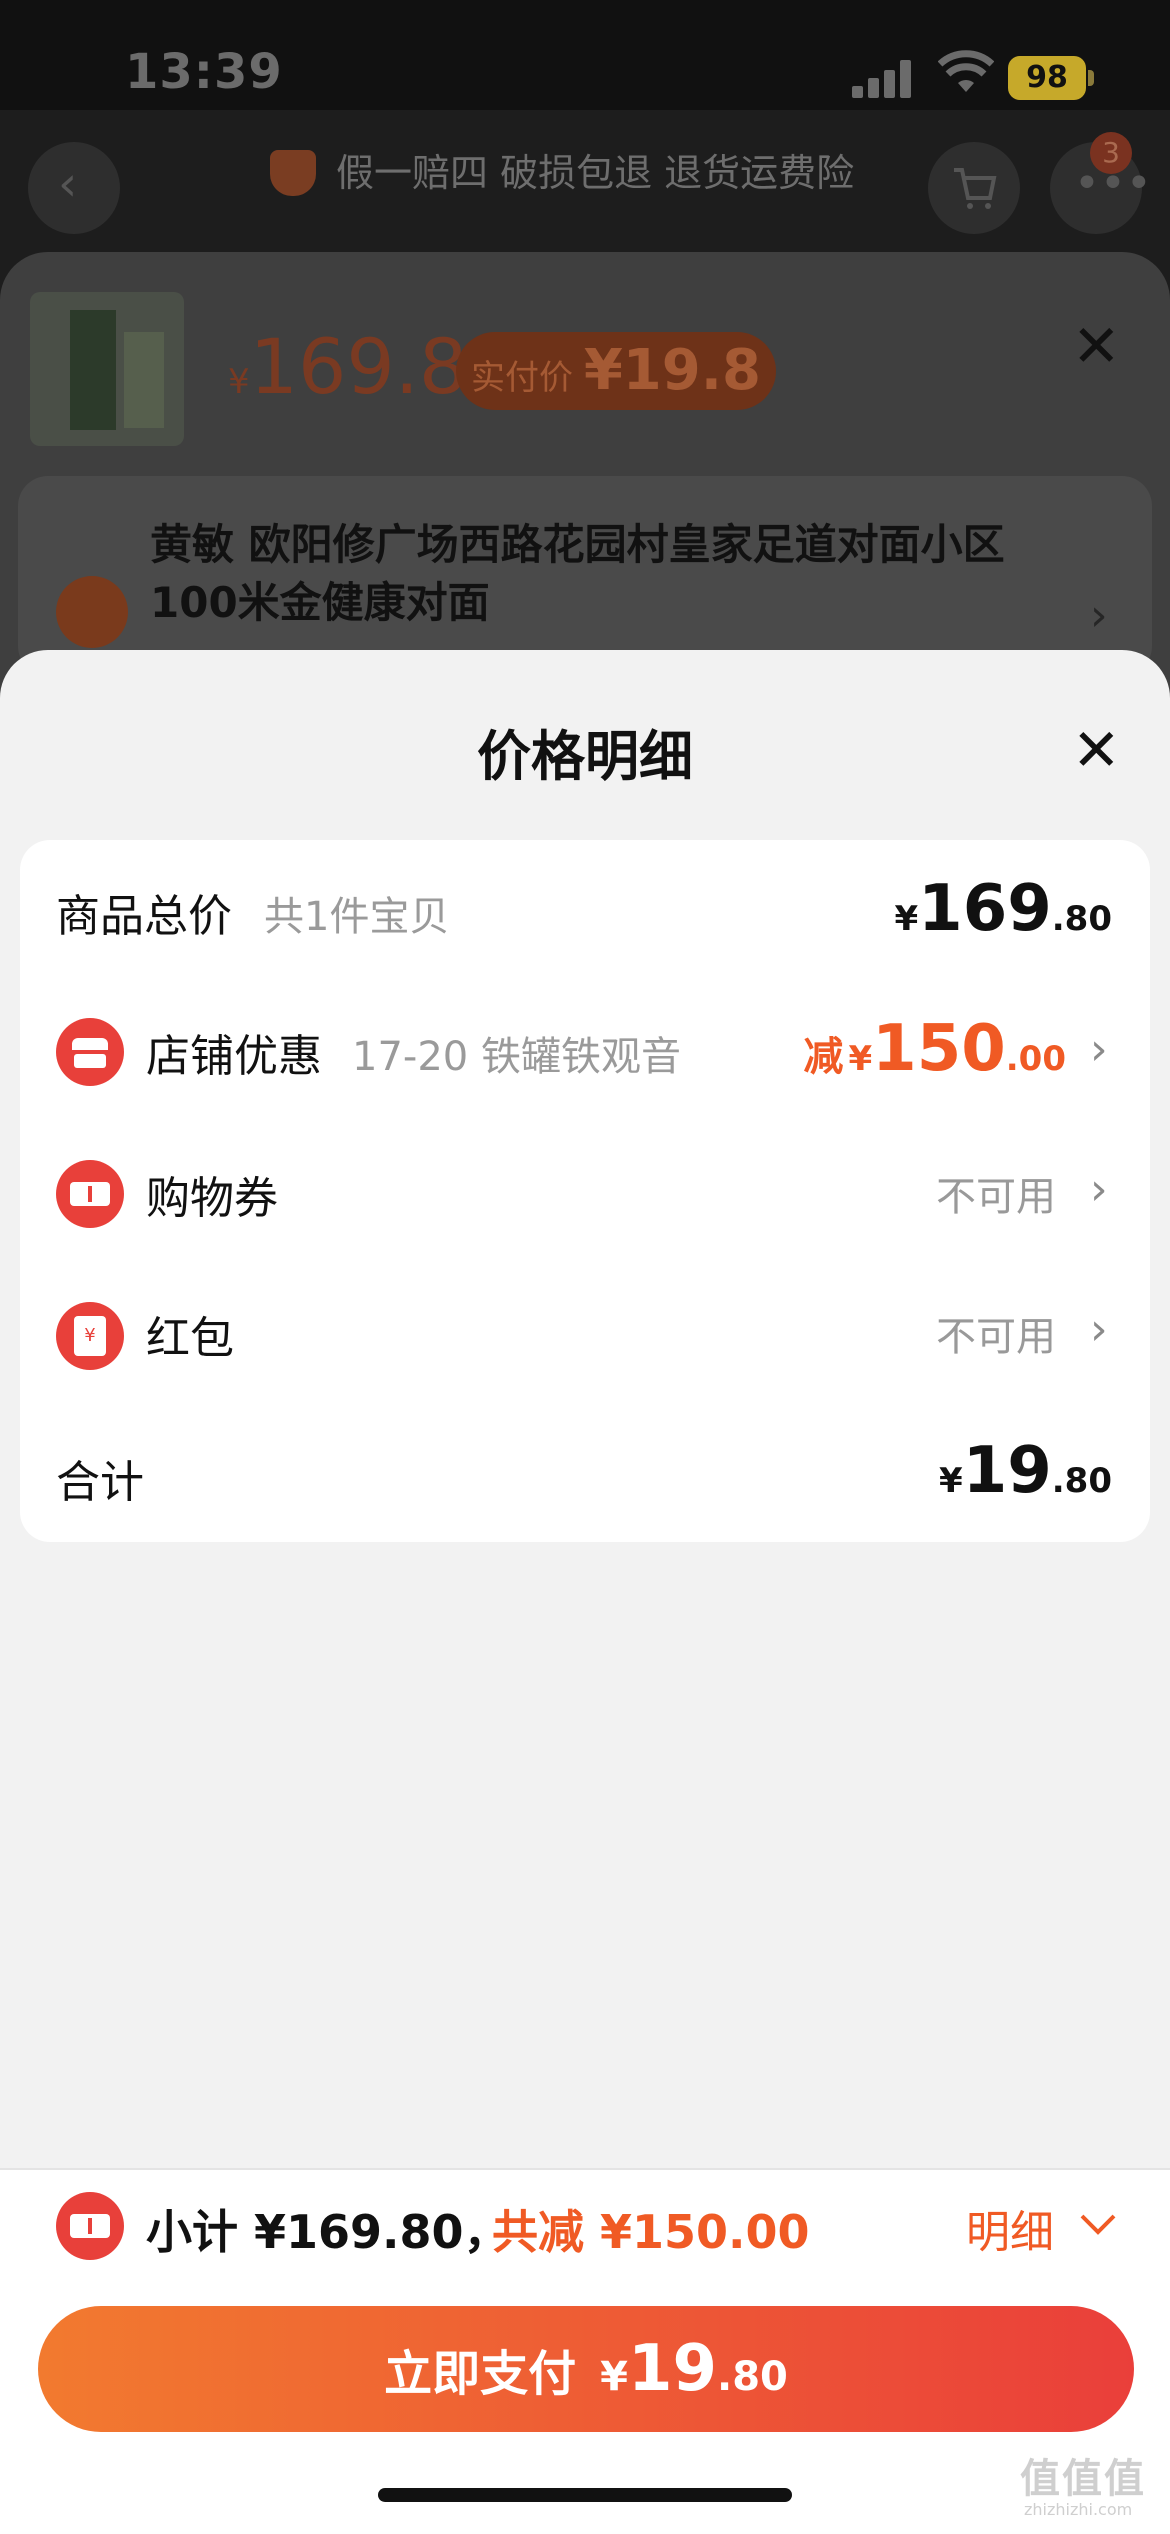  What do you see at coordinates (884, 78) in the screenshot?
I see `cellular-signal-icon` at bounding box center [884, 78].